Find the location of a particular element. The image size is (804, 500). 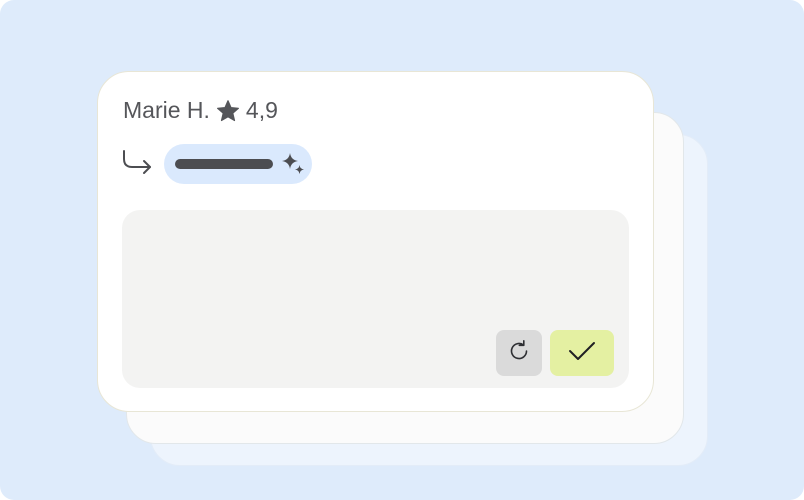

regenerate-button is located at coordinates (519, 353).